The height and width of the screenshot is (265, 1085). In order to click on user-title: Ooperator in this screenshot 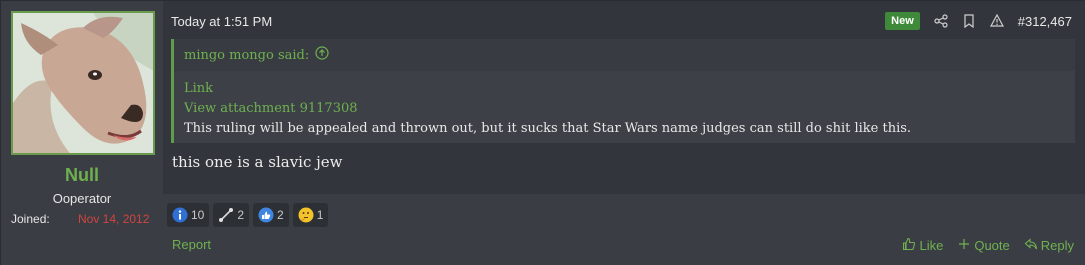, I will do `click(82, 198)`.